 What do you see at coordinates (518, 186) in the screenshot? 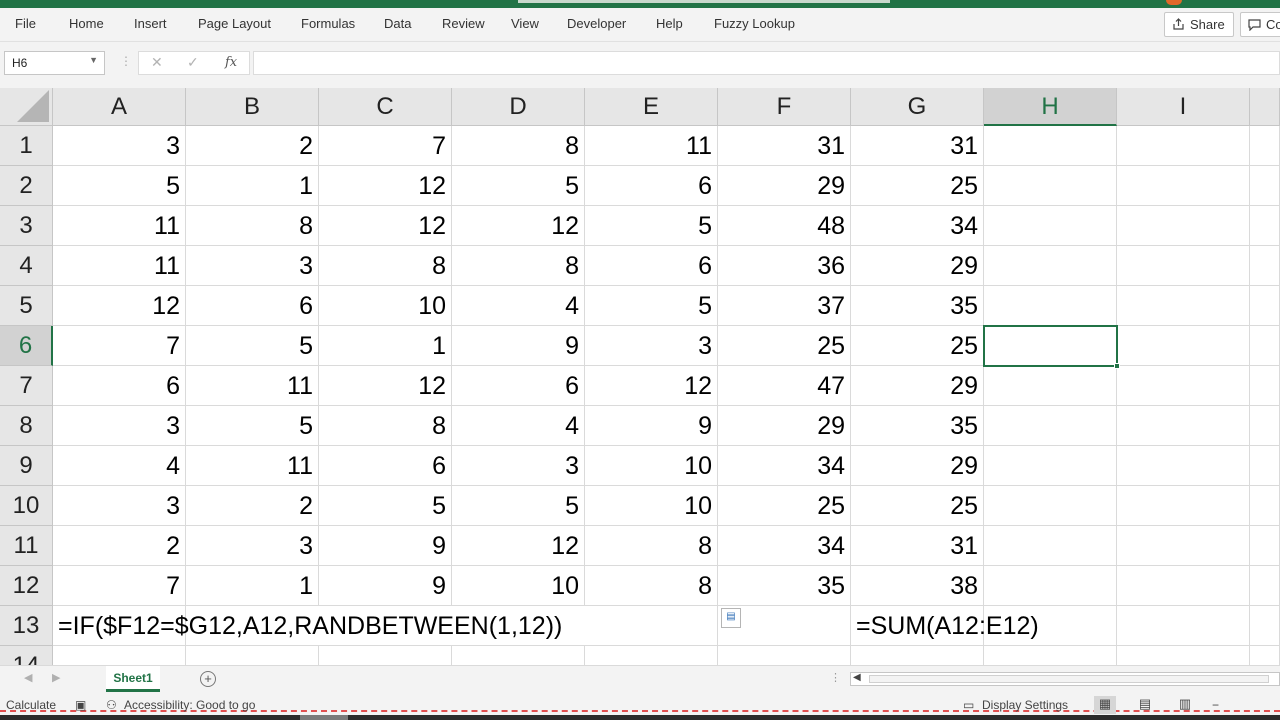
I see `cell-d2: 5` at bounding box center [518, 186].